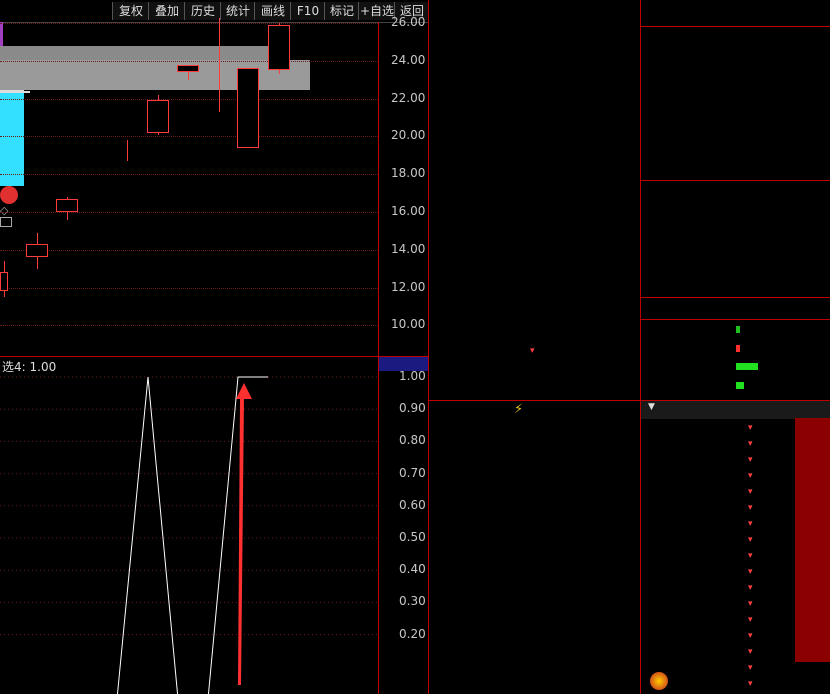  Describe the element at coordinates (237, 11) in the screenshot. I see `toolbar-button-3: 统计` at that location.